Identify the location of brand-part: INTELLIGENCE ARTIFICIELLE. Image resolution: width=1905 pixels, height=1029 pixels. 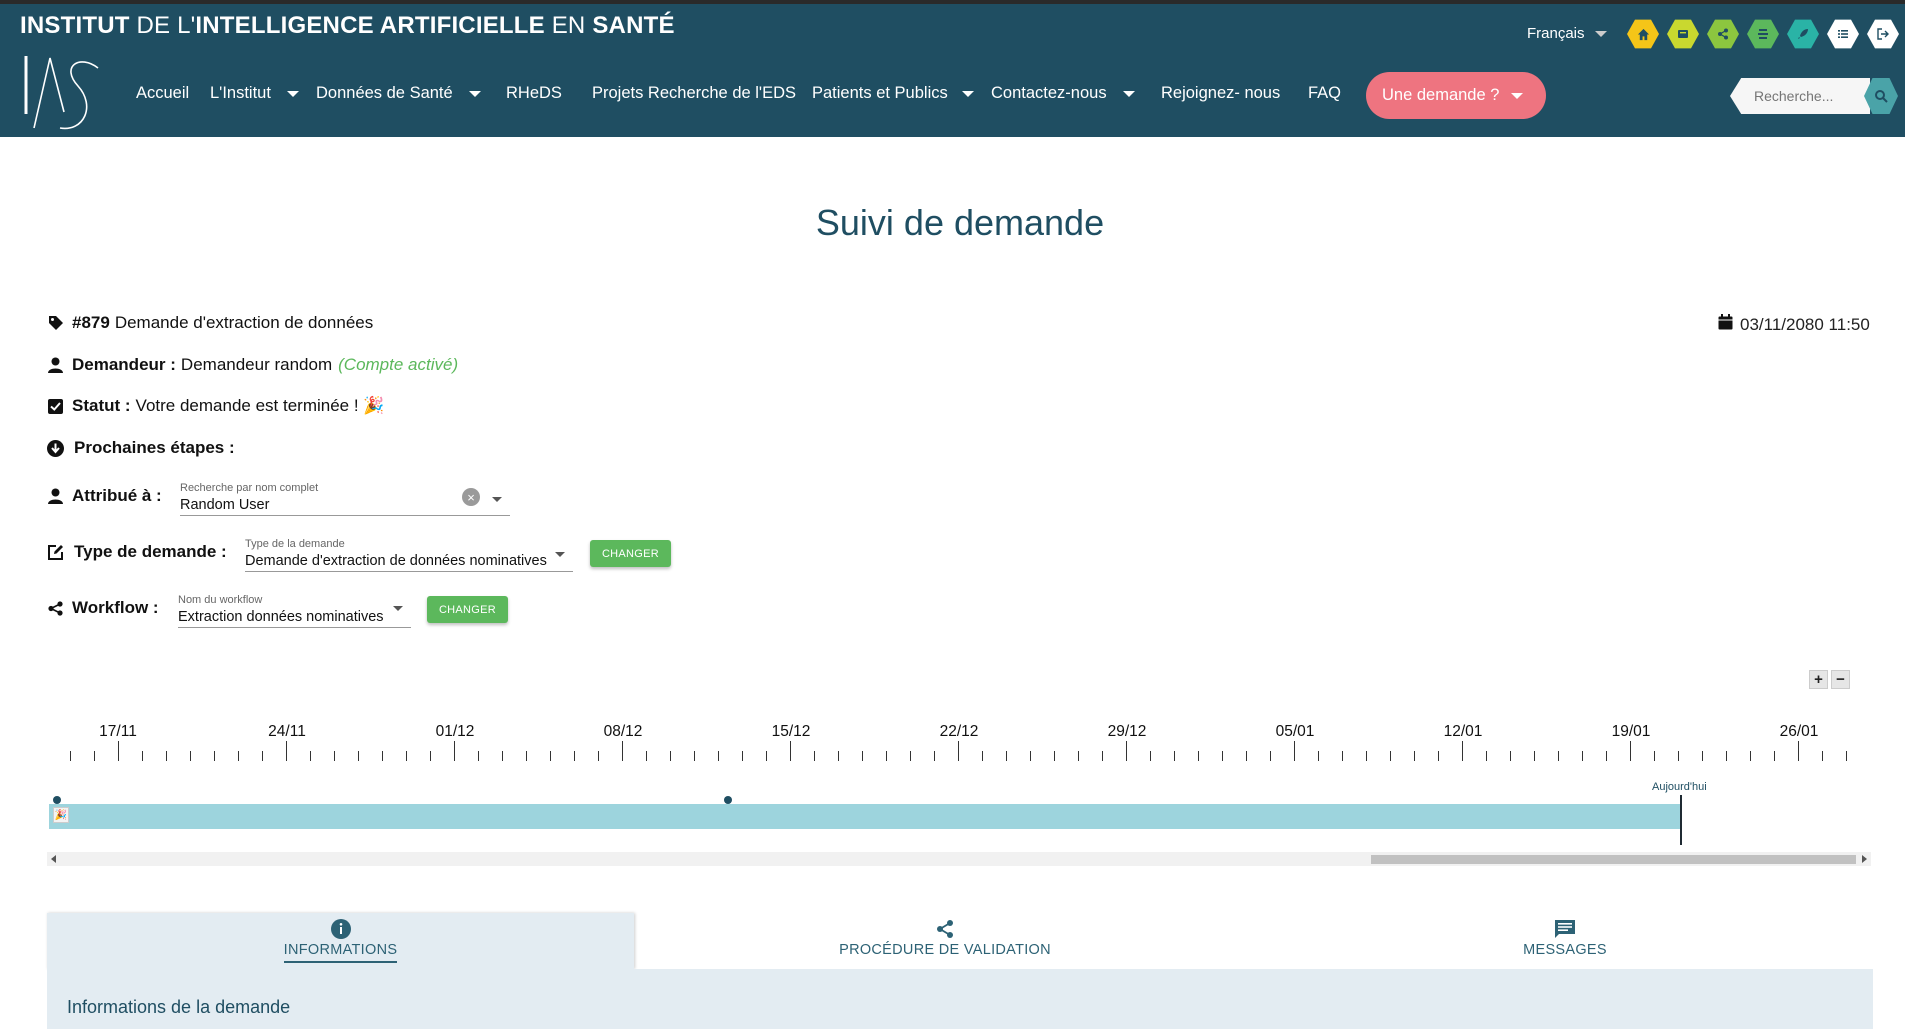
(370, 25).